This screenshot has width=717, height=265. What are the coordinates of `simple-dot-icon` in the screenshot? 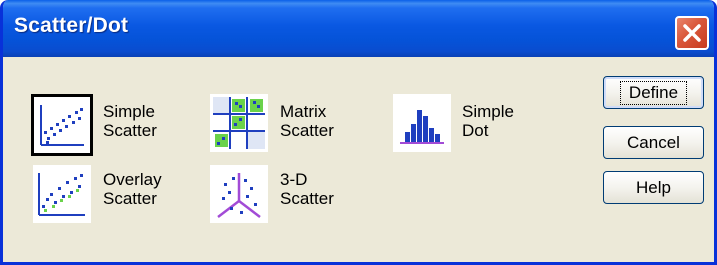 It's located at (422, 123).